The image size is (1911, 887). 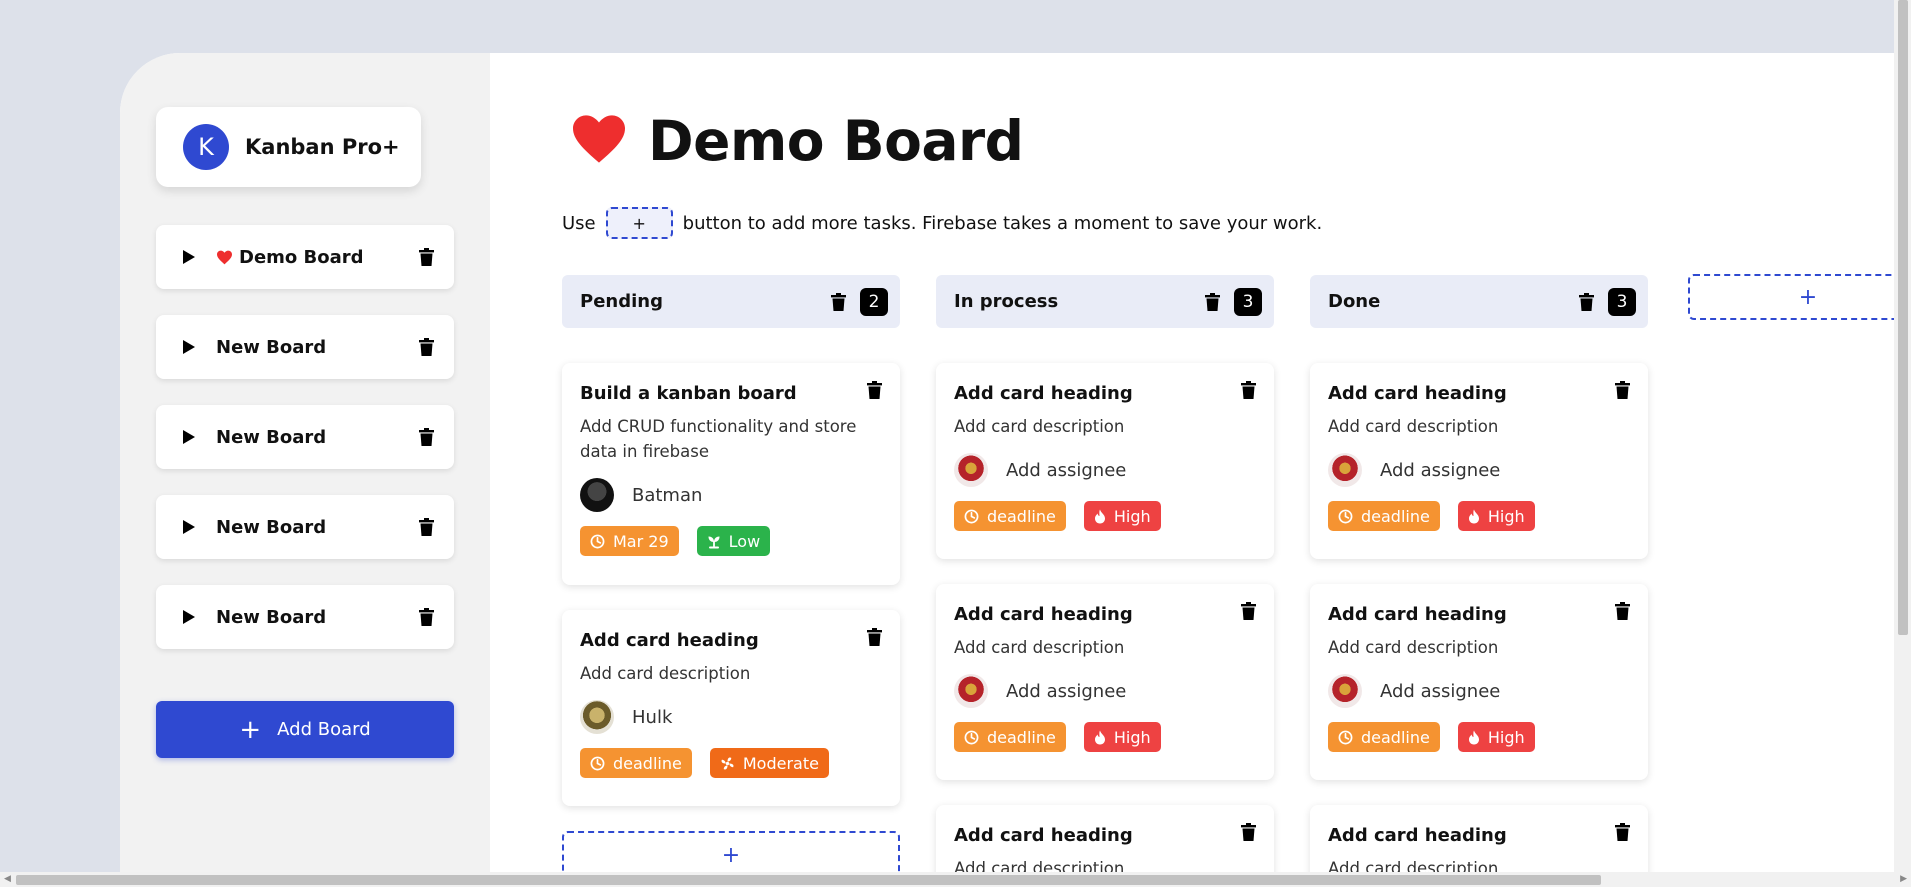 I want to click on card-assignee: Hulk, so click(x=731, y=717).